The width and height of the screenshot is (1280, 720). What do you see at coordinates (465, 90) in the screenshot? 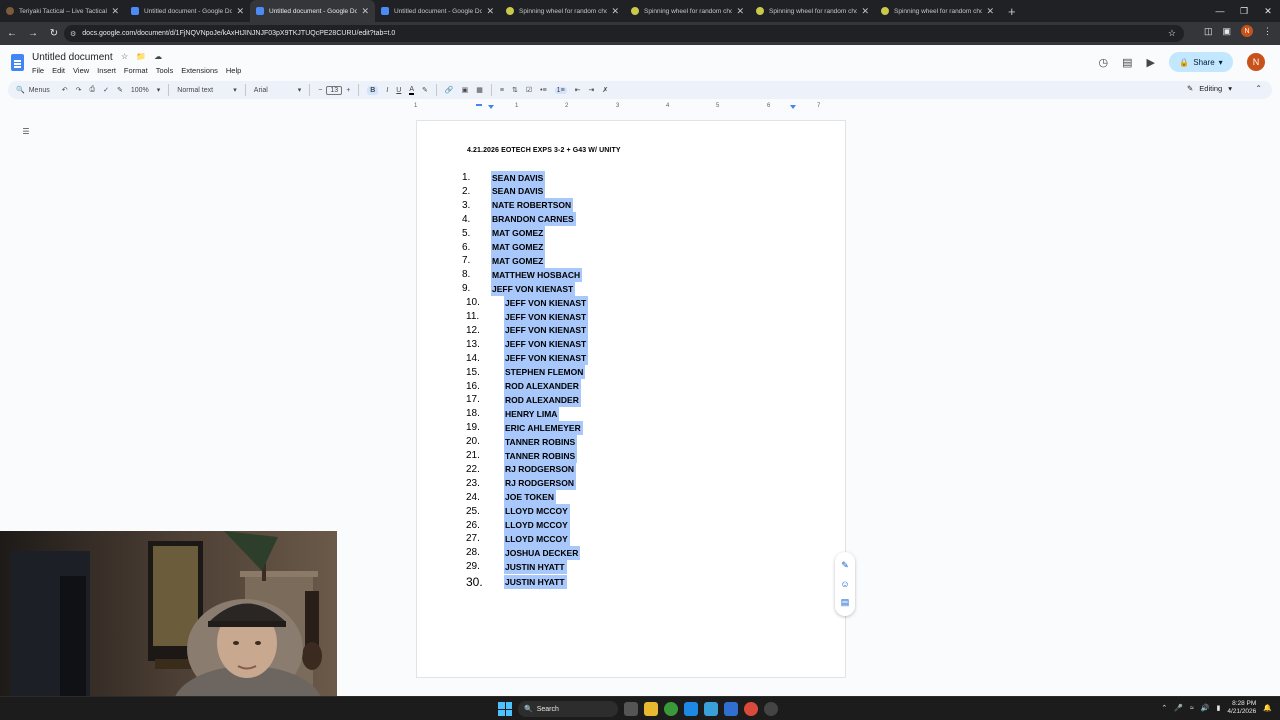
I see `add-comment-icon: ▣` at bounding box center [465, 90].